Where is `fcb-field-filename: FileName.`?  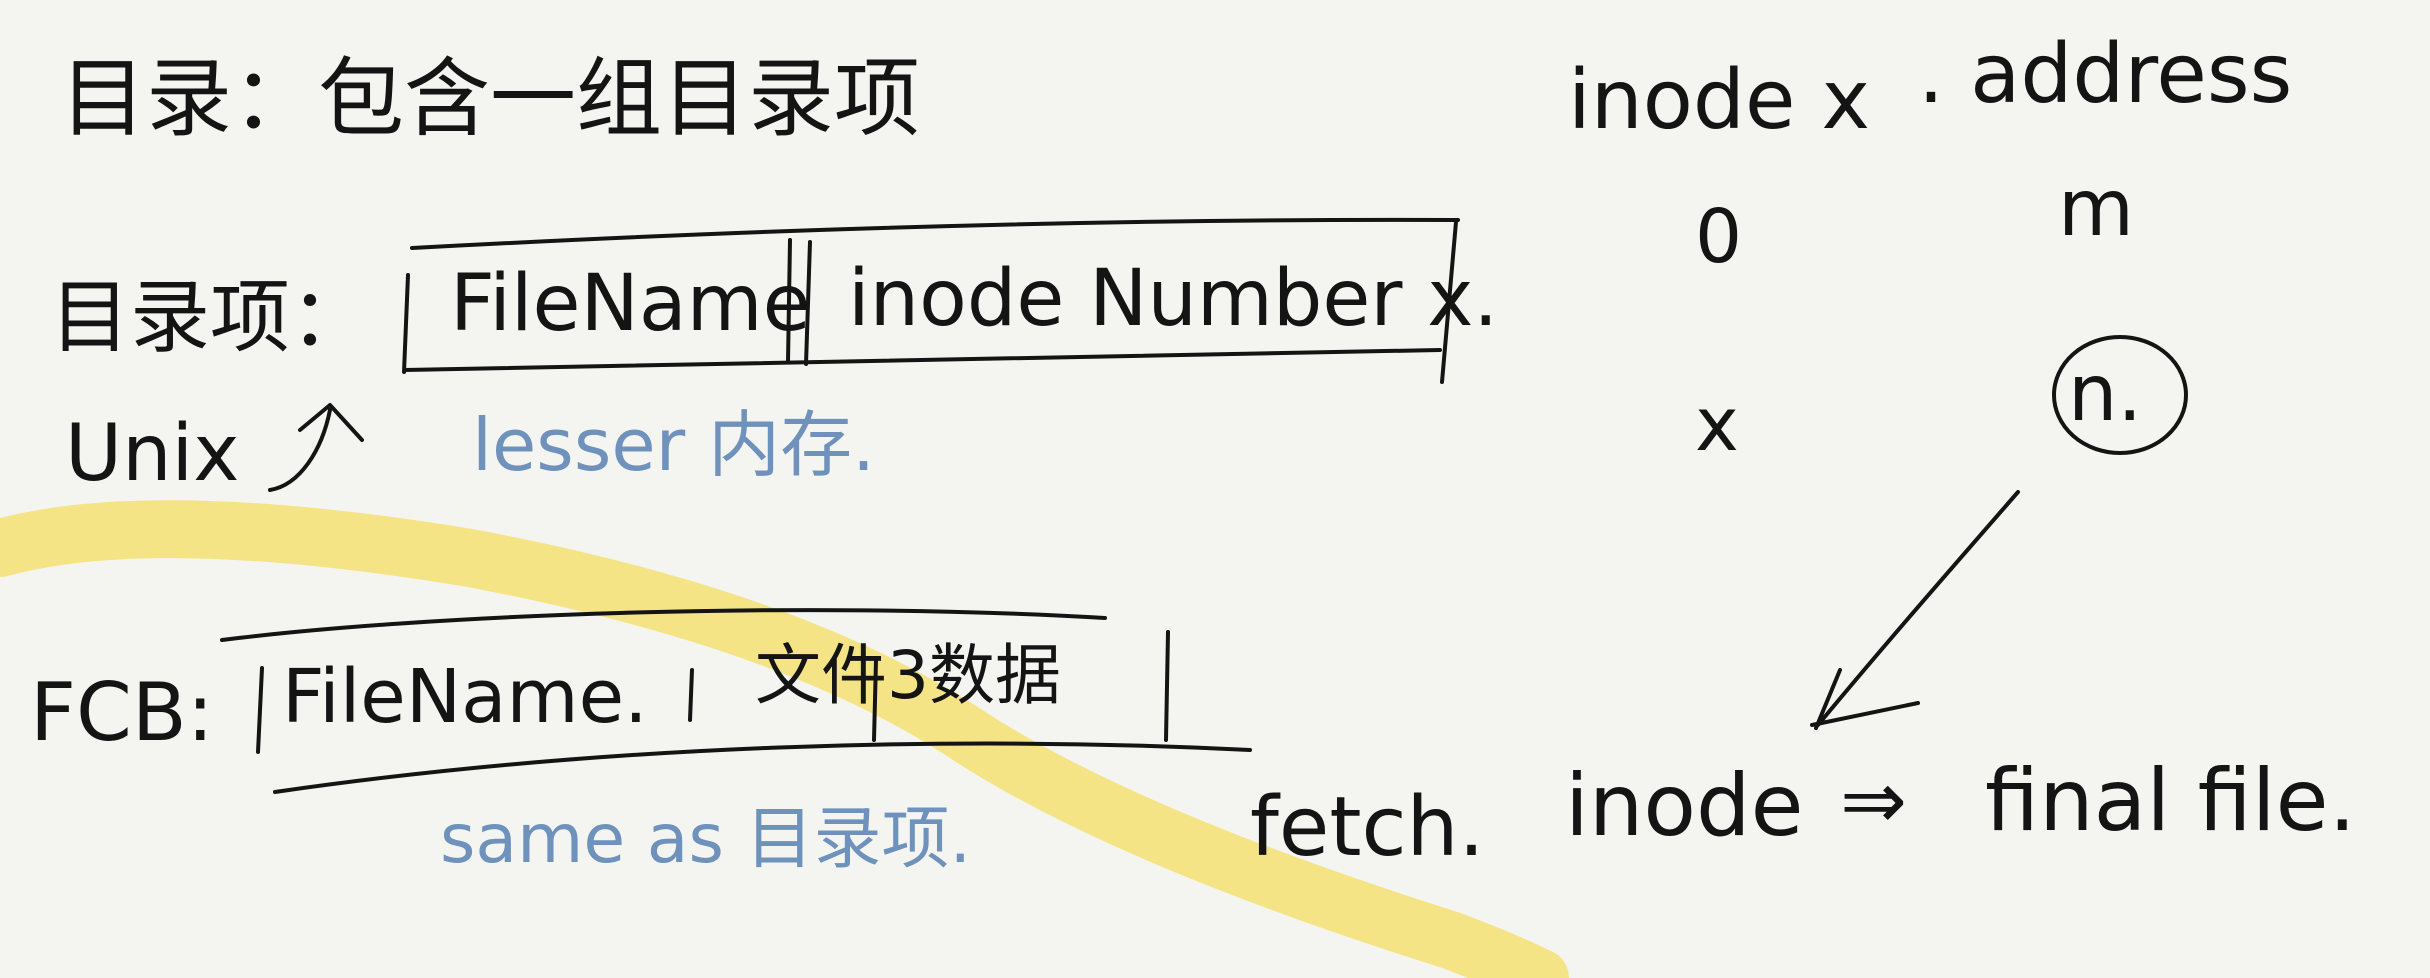
fcb-field-filename: FileName. is located at coordinates (465, 697).